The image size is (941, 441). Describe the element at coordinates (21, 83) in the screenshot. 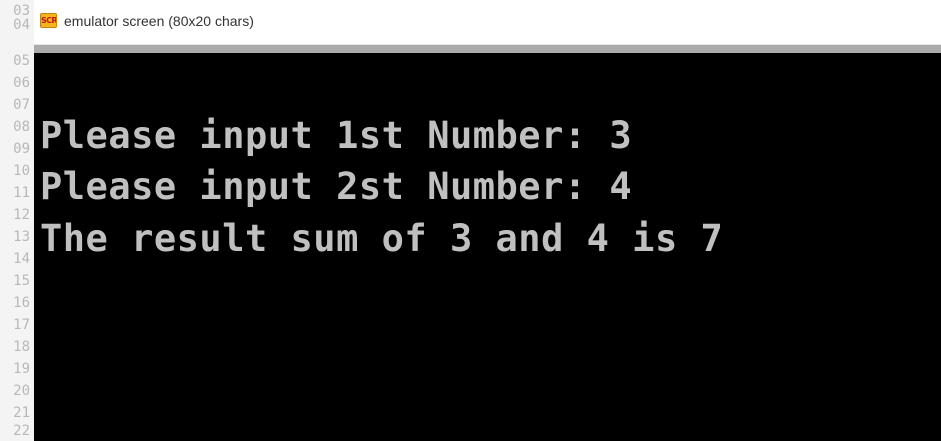

I see `gutter-line-number: 06` at that location.